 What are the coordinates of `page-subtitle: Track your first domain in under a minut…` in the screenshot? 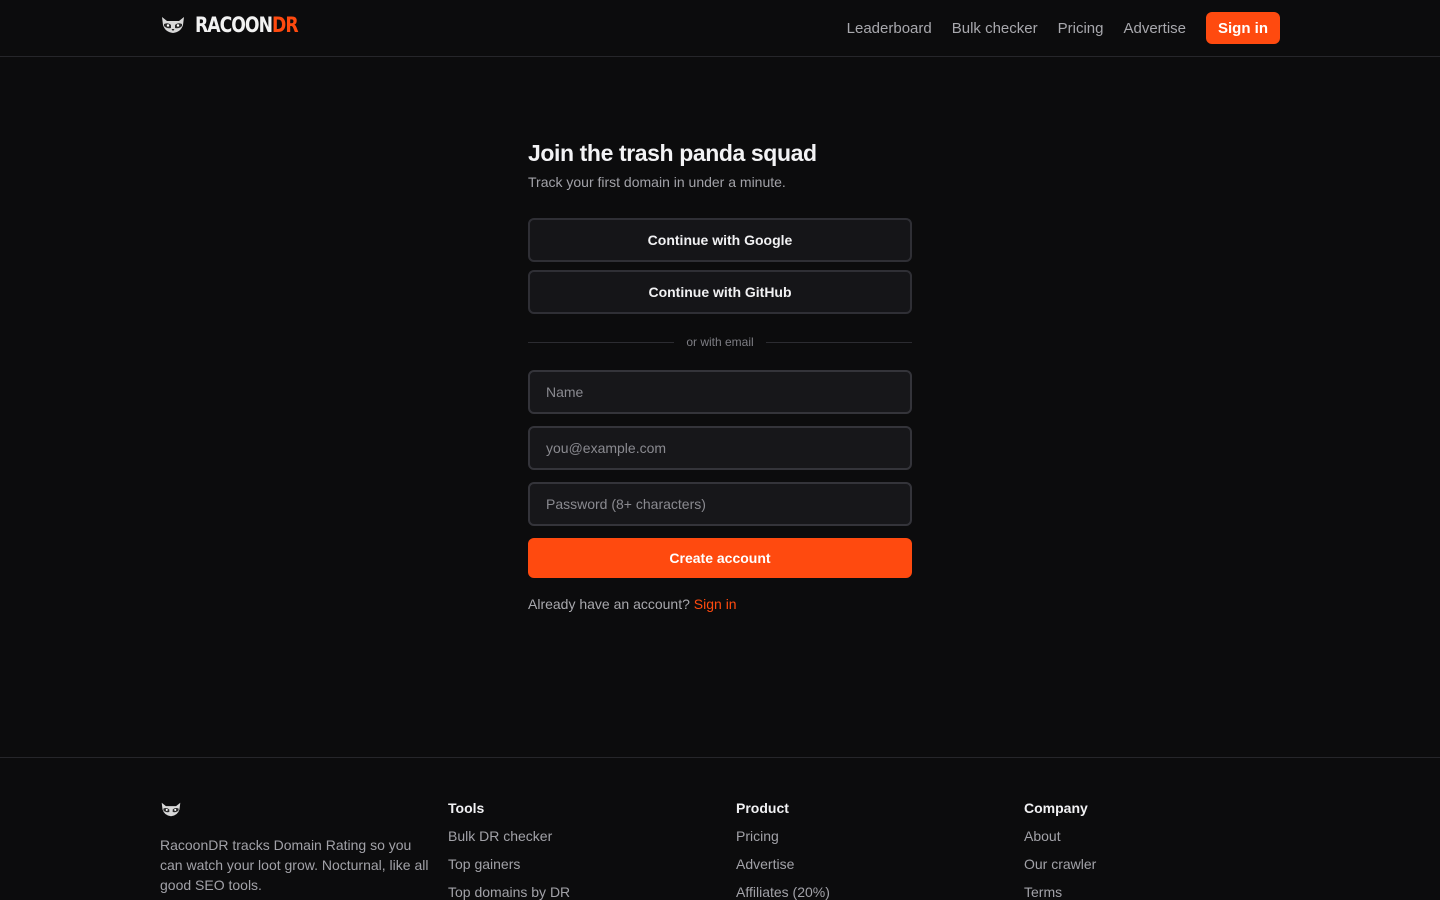 It's located at (657, 182).